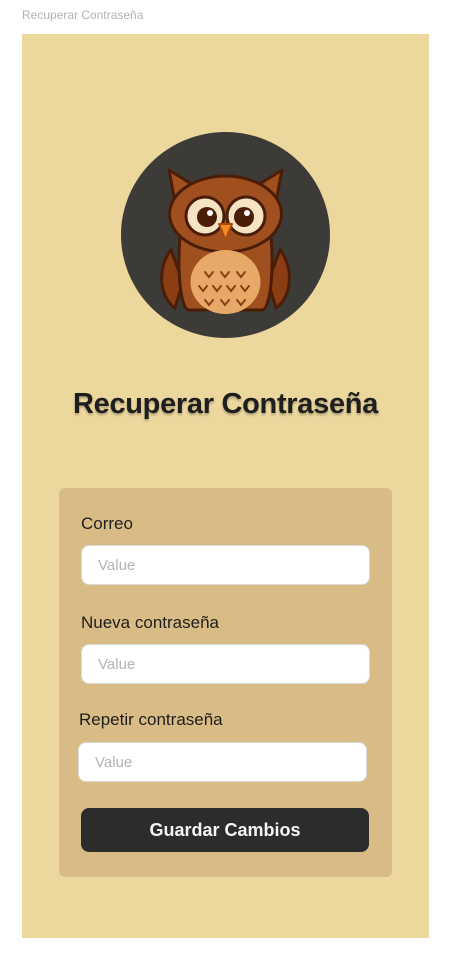 The height and width of the screenshot is (963, 456). I want to click on email-field, so click(225, 565).